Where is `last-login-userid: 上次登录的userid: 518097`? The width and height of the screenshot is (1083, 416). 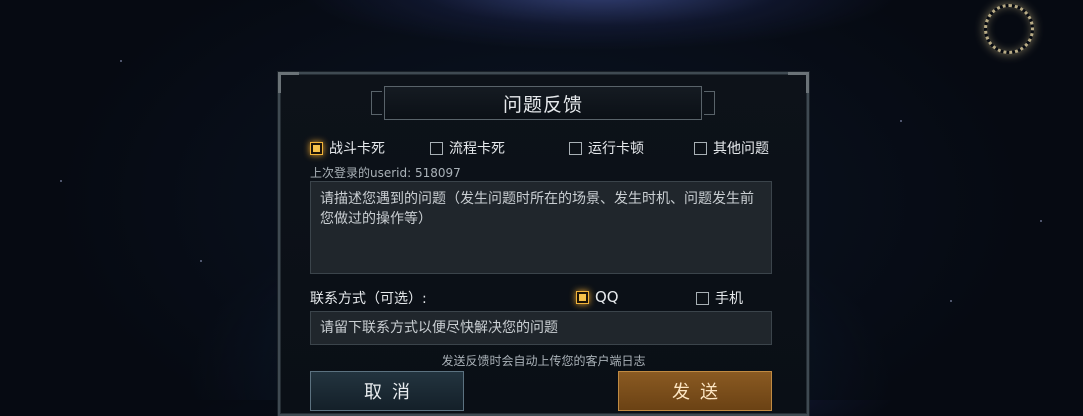
last-login-userid: 上次登录的userid: 518097 is located at coordinates (385, 173).